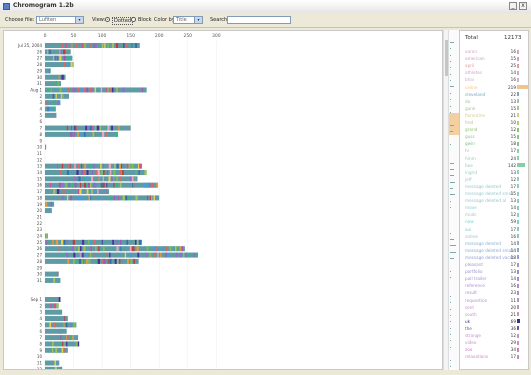  What do you see at coordinates (494, 200) in the screenshot?
I see `title-list-item: message deleted al 13` at bounding box center [494, 200].